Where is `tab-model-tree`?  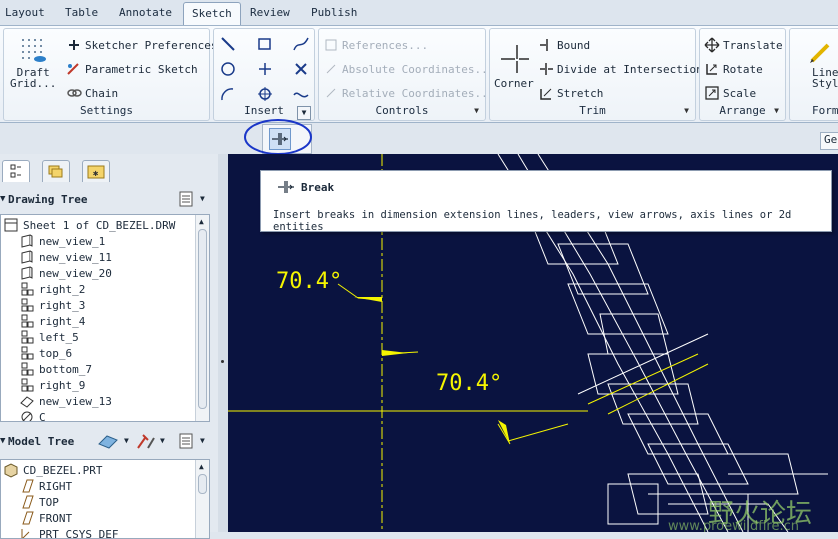
tab-model-tree is located at coordinates (16, 171).